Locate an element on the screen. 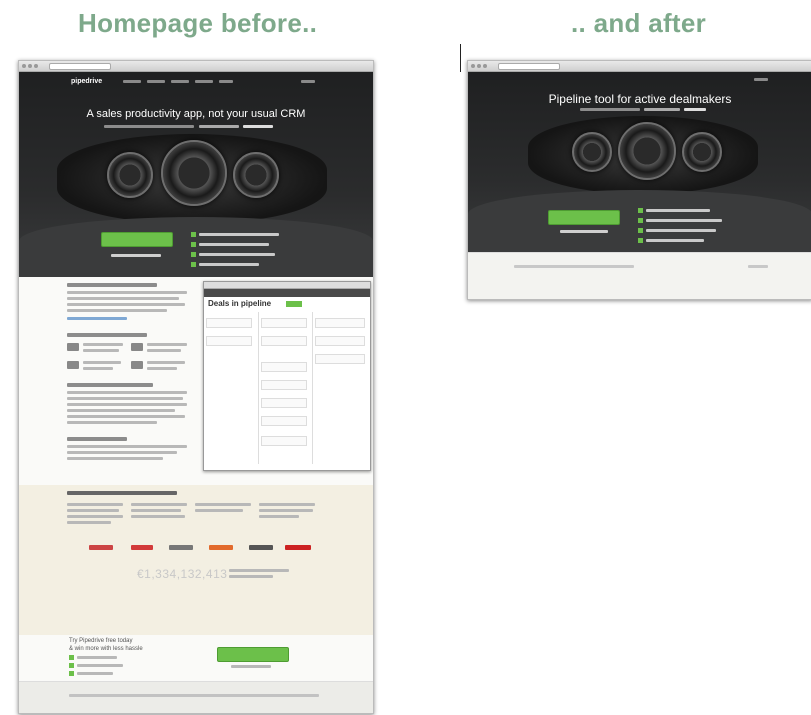 Image resolution: width=811 pixels, height=715 pixels. start-trial-button is located at coordinates (253, 654).